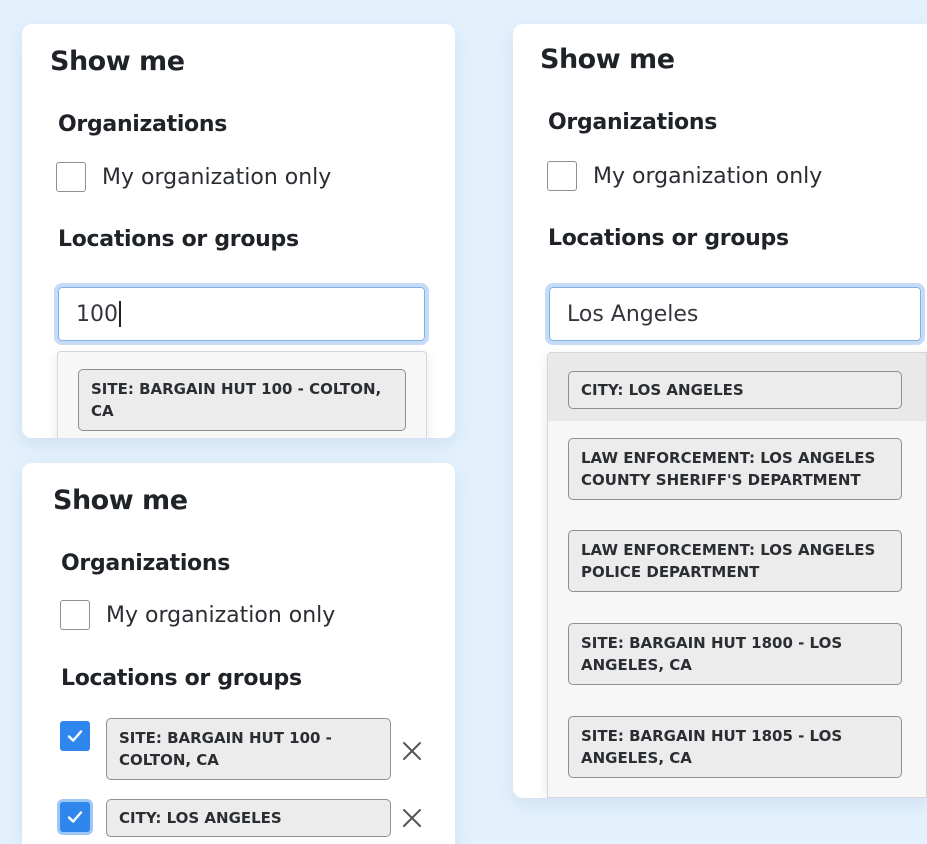 This screenshot has height=844, width=927. I want to click on text-cursor, so click(120, 314).